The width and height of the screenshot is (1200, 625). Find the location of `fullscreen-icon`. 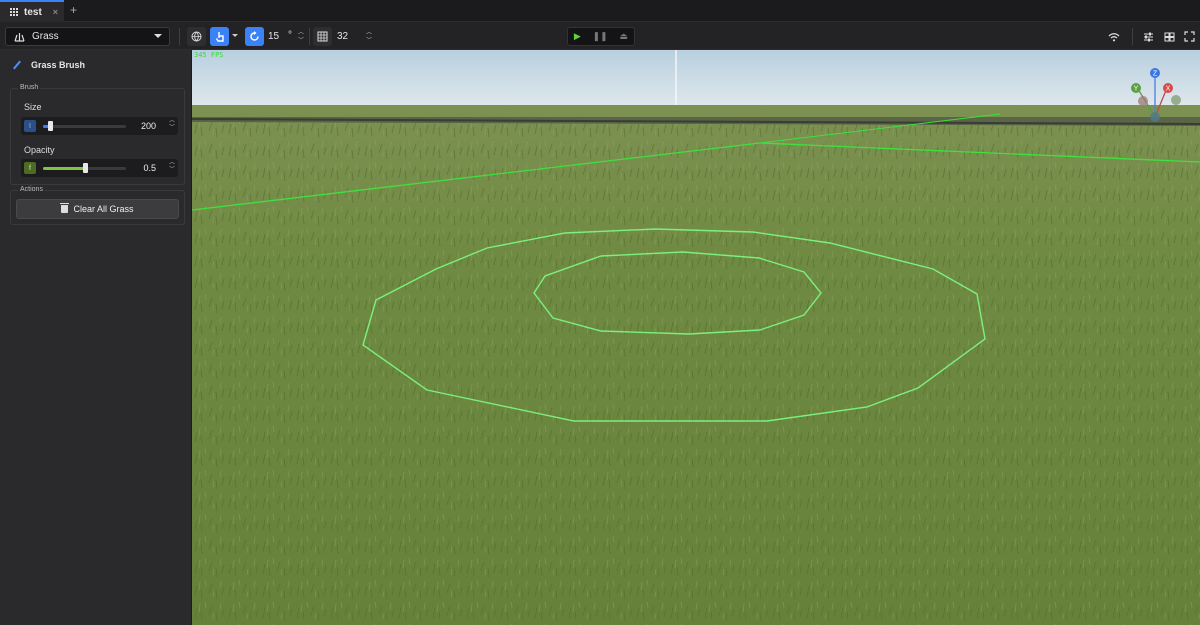

fullscreen-icon is located at coordinates (1189, 36).